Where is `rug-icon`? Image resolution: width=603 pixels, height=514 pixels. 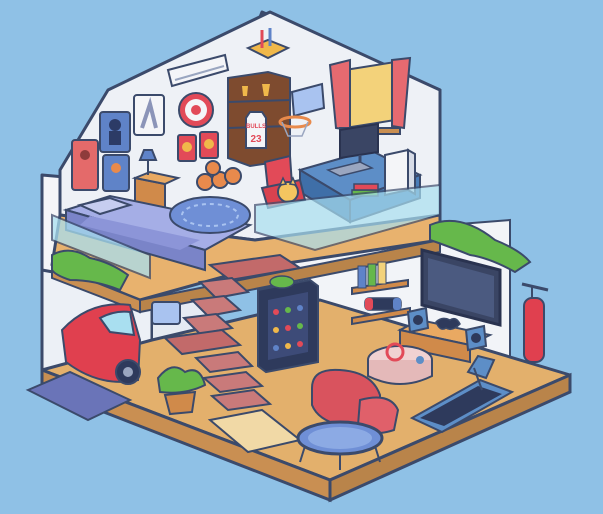 rug-icon is located at coordinates (210, 215).